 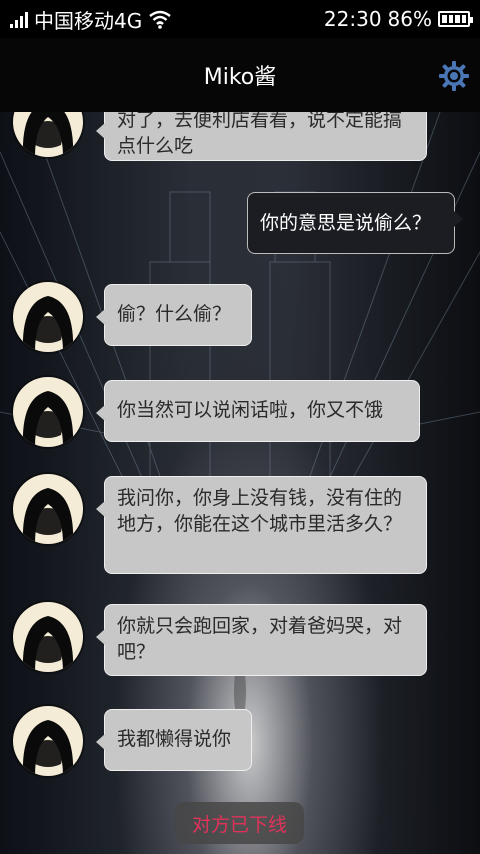 I want to click on battery-icon, so click(x=455, y=19).